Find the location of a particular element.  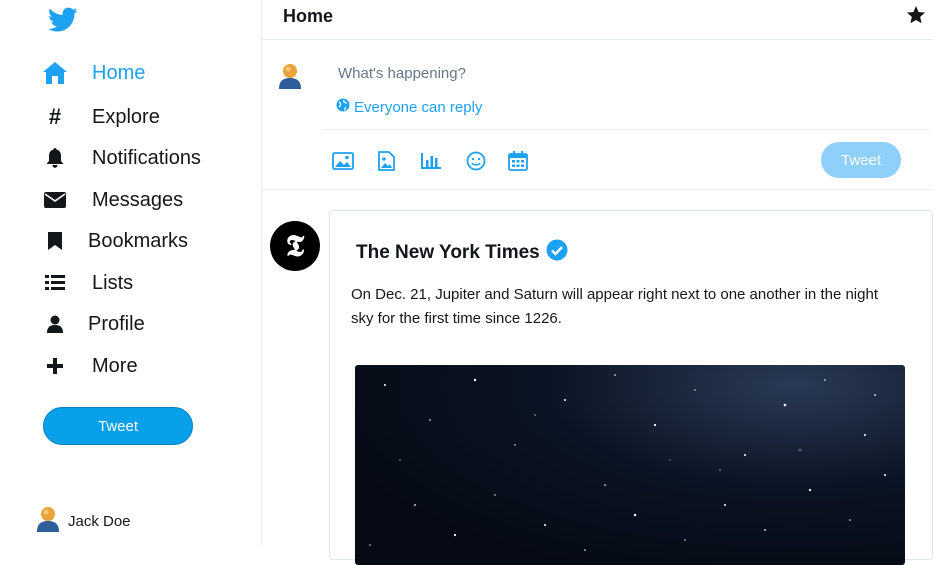

tweet-author: The New York Times is located at coordinates (462, 253).